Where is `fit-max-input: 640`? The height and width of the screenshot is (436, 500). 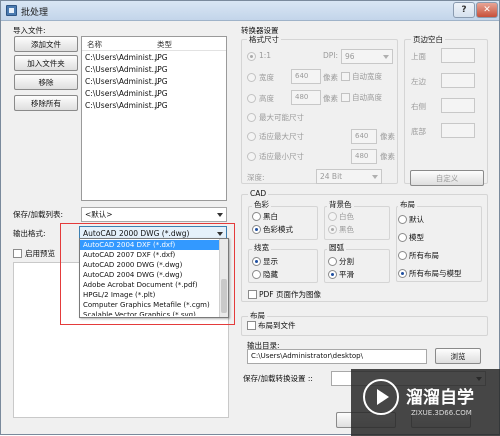 fit-max-input: 640 is located at coordinates (364, 136).